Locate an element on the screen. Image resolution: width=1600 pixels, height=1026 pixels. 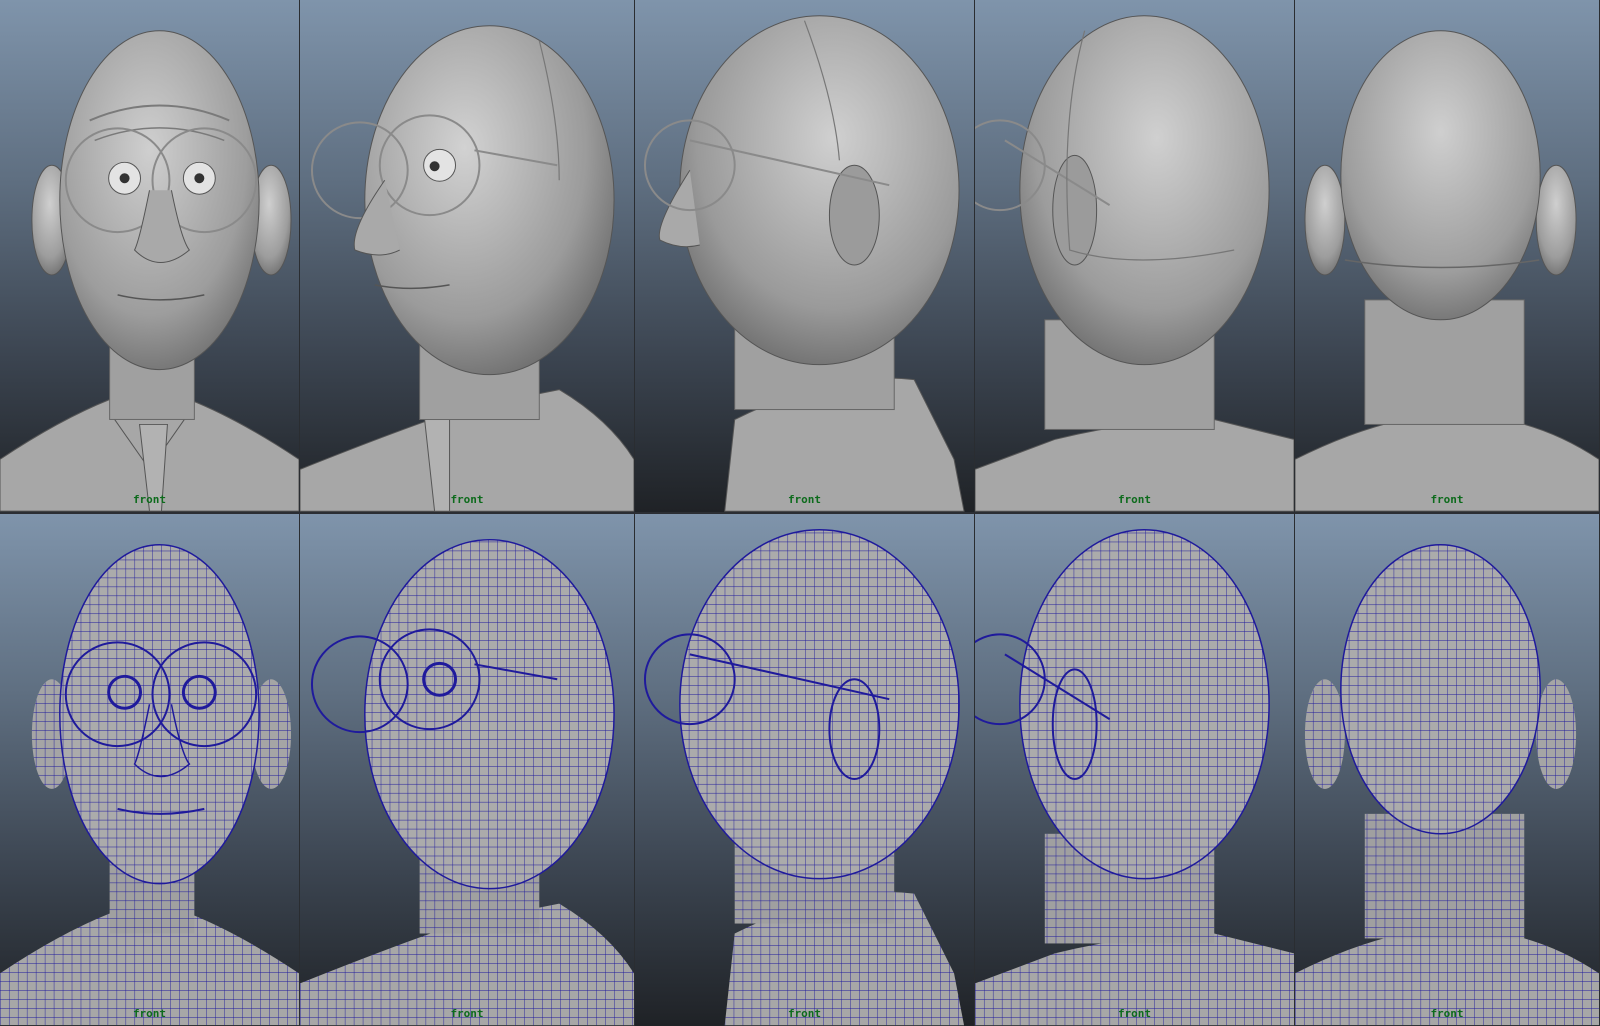
viewport-panel-three-quarter-wireframe: front is located at coordinates (467, 770).